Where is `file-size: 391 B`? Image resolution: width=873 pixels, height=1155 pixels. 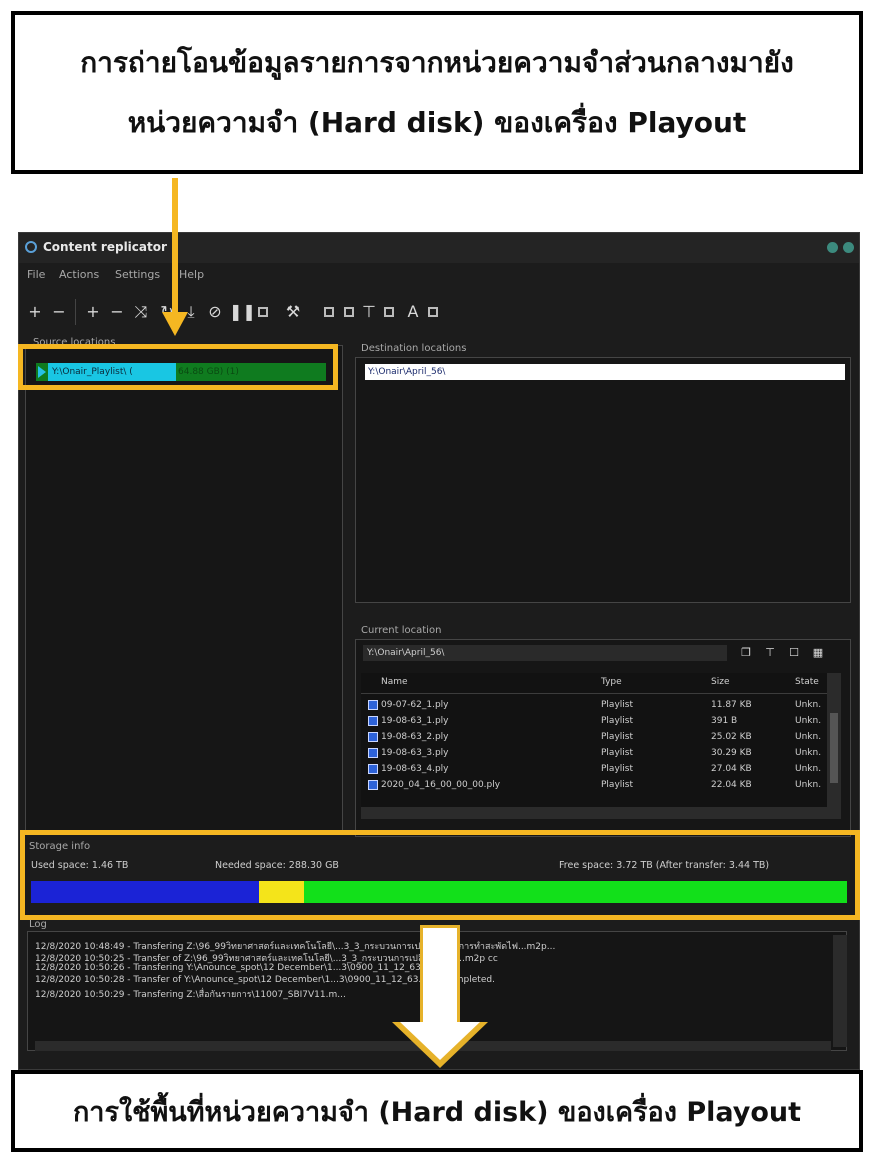
file-size: 391 B is located at coordinates (724, 721).